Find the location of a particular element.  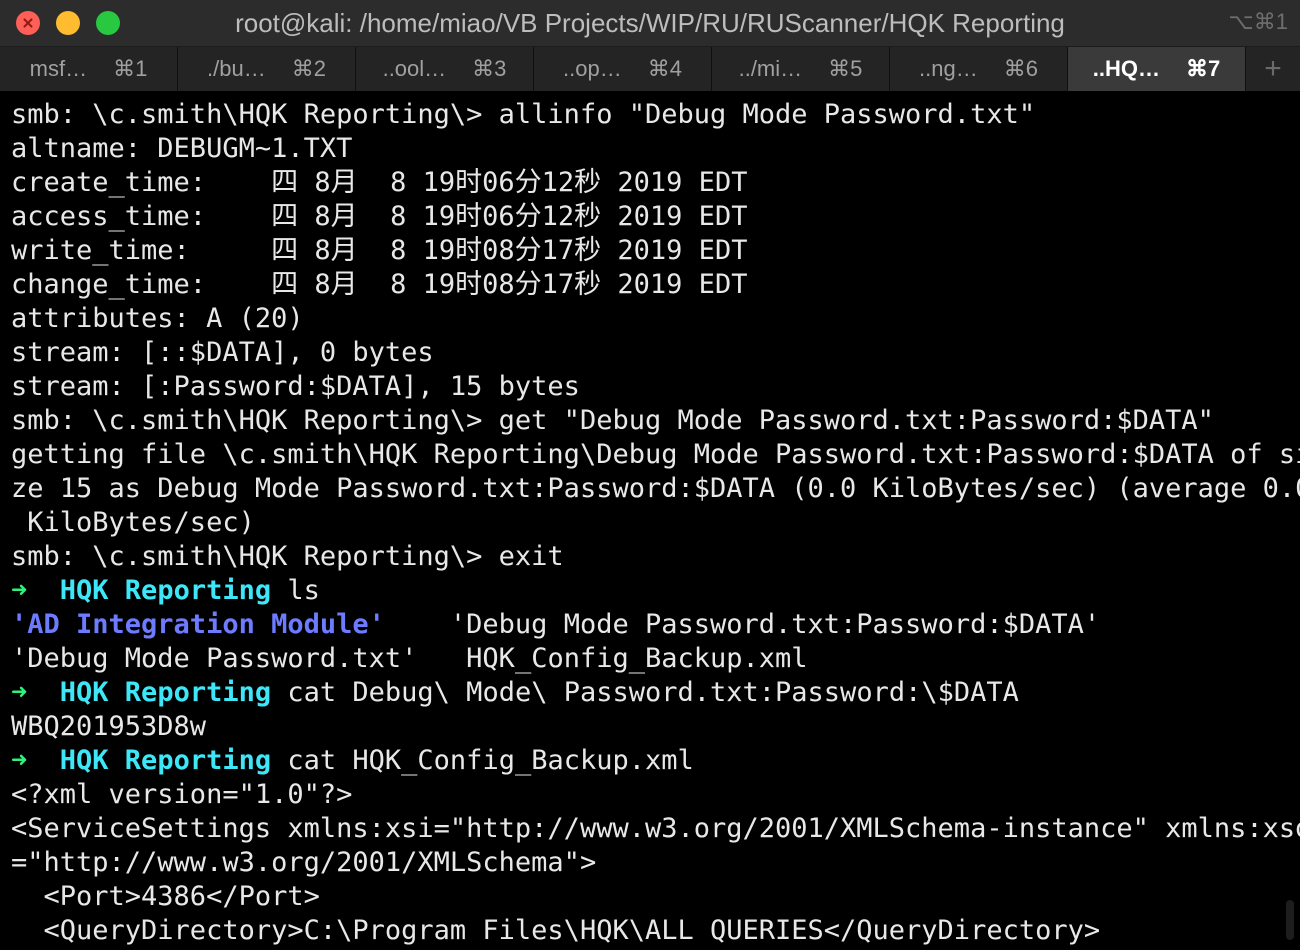

tab-shortcut: ⌘2 is located at coordinates (308, 68).